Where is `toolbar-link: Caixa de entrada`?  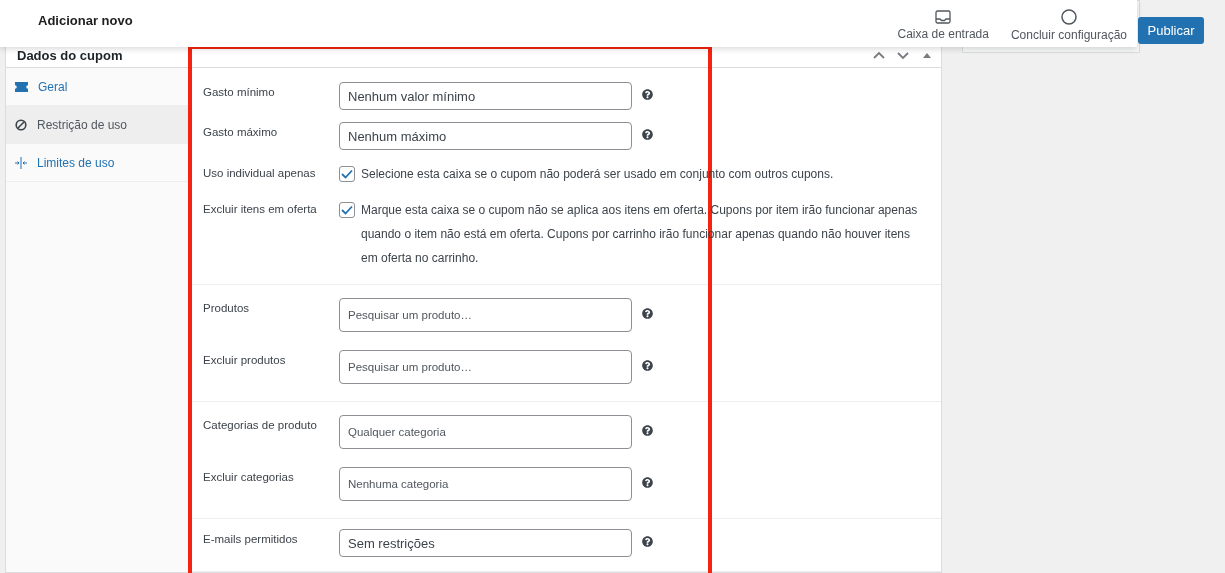 toolbar-link: Caixa de entrada is located at coordinates (943, 23).